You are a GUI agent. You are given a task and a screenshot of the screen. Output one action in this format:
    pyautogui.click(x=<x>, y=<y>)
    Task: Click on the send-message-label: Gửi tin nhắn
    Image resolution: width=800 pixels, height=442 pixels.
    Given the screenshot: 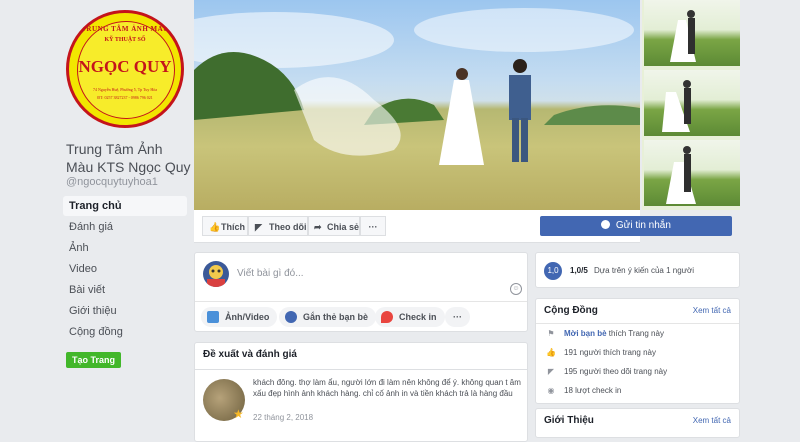 What is the action you would take?
    pyautogui.click(x=643, y=225)
    